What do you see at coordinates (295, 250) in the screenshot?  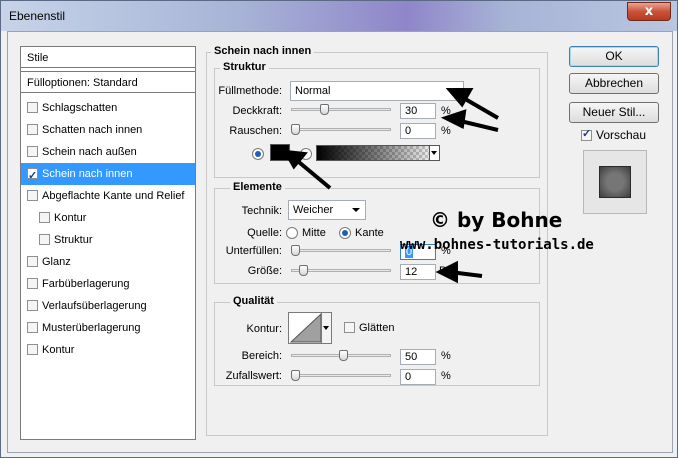 I see `choke-slider-thumb` at bounding box center [295, 250].